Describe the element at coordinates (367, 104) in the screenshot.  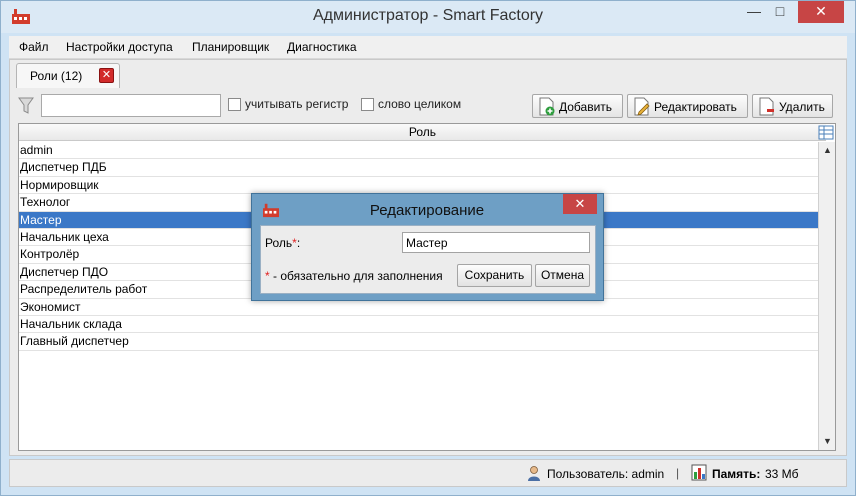
I see `whole-word-checkbox` at that location.